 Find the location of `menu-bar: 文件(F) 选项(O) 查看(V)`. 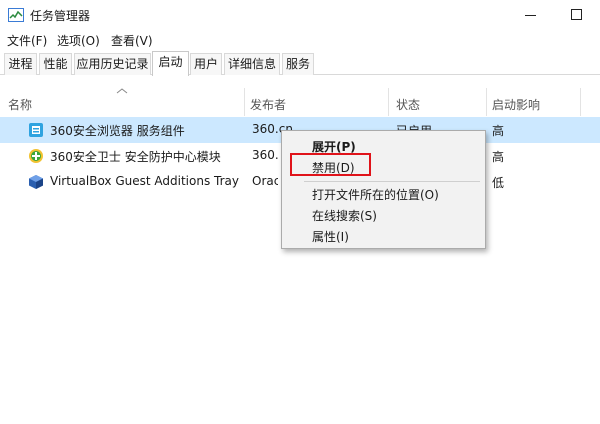

menu-bar: 文件(F) 选项(O) 查看(V) is located at coordinates (300, 40).